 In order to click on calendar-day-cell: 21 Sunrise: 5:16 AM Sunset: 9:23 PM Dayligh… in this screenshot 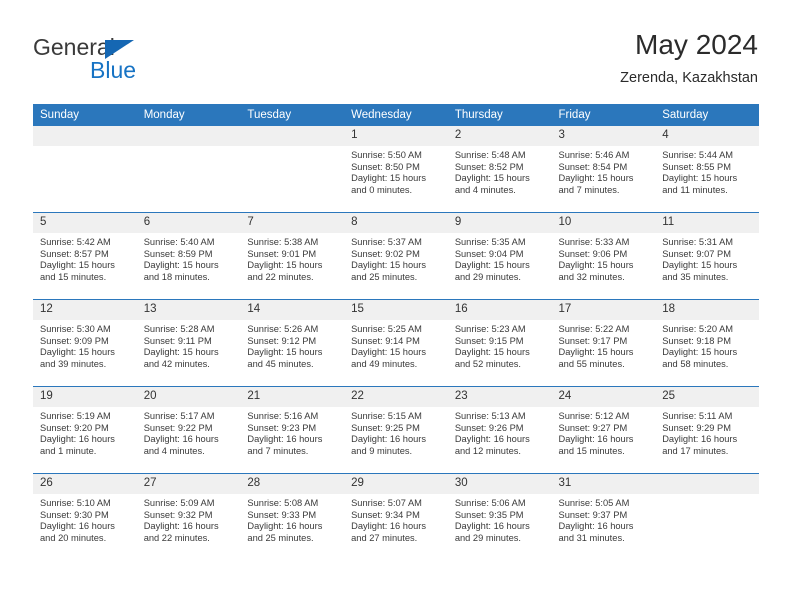, I will do `click(292, 430)`.